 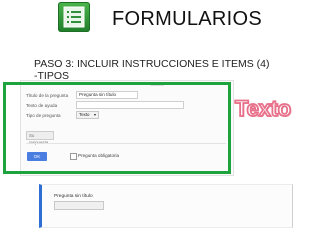 What do you see at coordinates (84, 114) in the screenshot?
I see `question-type-value: Texto` at bounding box center [84, 114].